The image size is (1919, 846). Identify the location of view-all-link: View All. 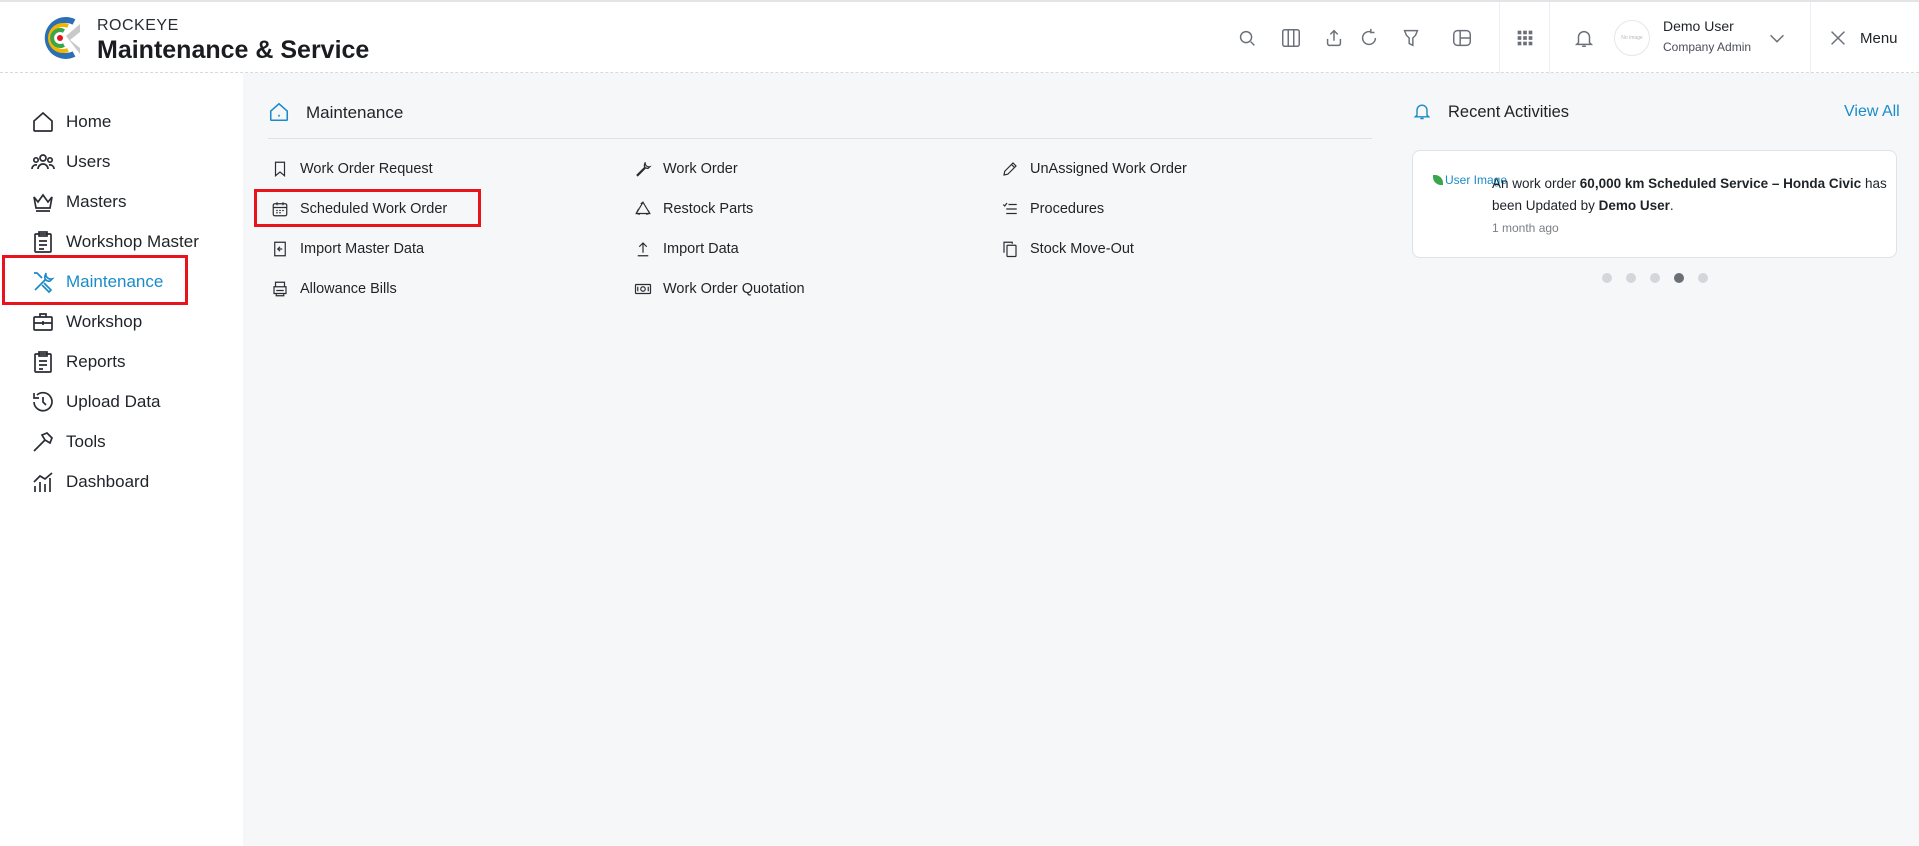
(1872, 112).